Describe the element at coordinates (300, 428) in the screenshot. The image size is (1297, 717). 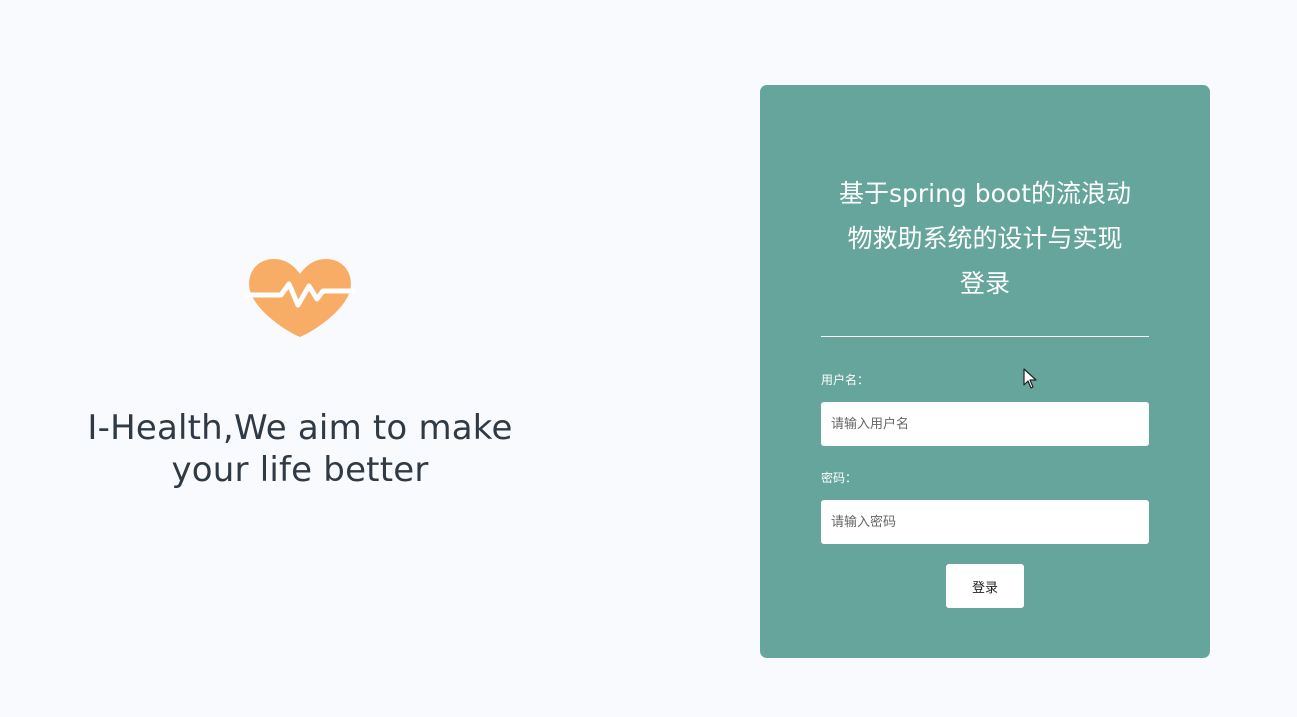
I see `slogan-line-1: I-Health,We aim to make` at that location.